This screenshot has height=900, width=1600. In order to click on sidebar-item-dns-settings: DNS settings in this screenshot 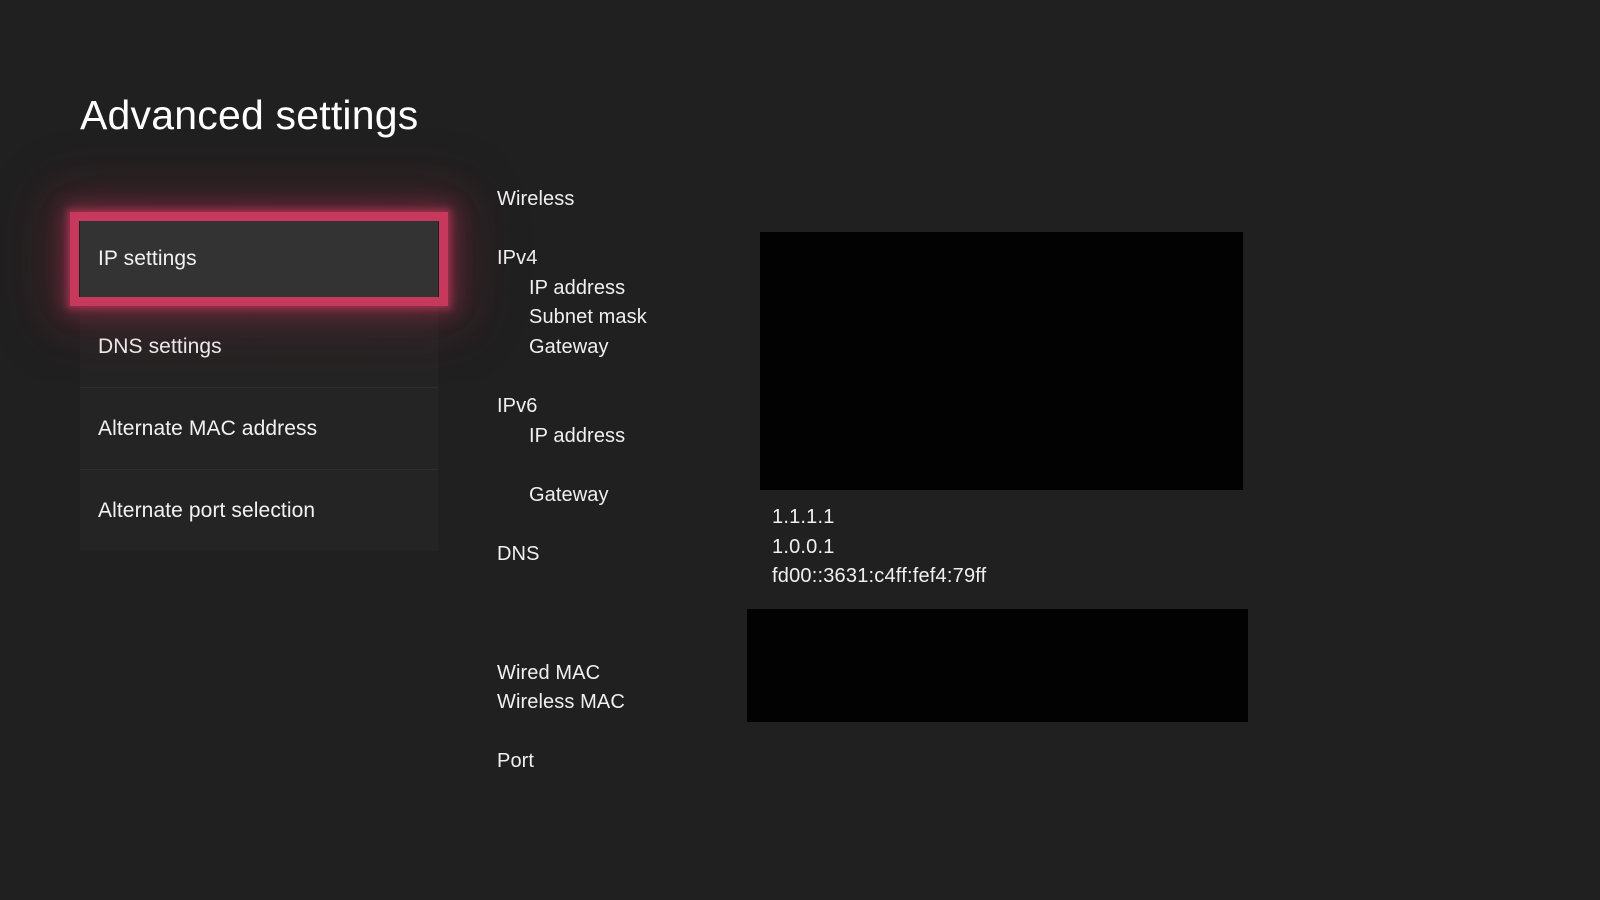, I will do `click(259, 346)`.